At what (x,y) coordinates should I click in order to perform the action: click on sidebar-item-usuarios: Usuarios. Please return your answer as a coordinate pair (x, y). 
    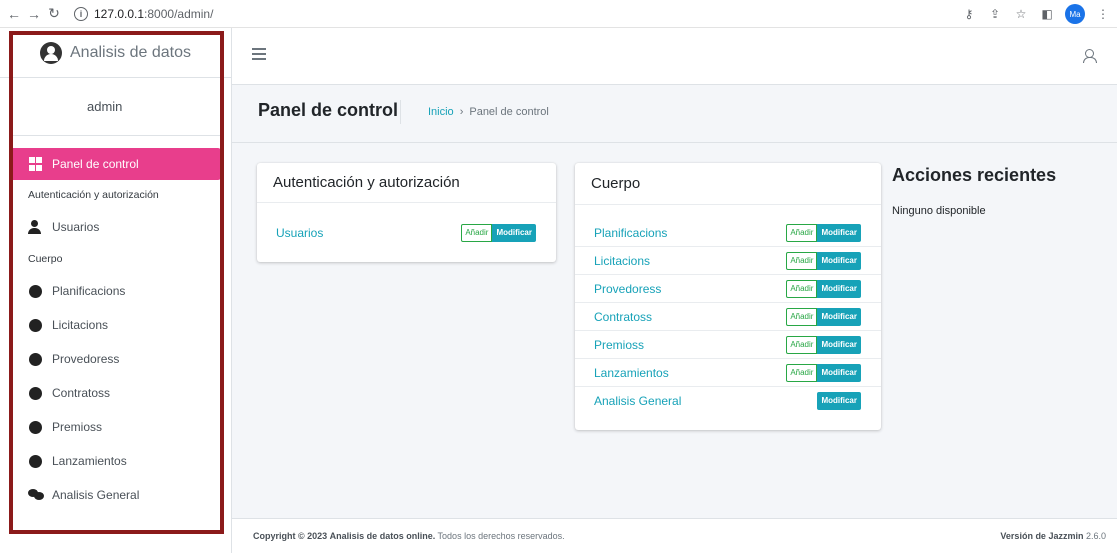
    Looking at the image, I should click on (115, 227).